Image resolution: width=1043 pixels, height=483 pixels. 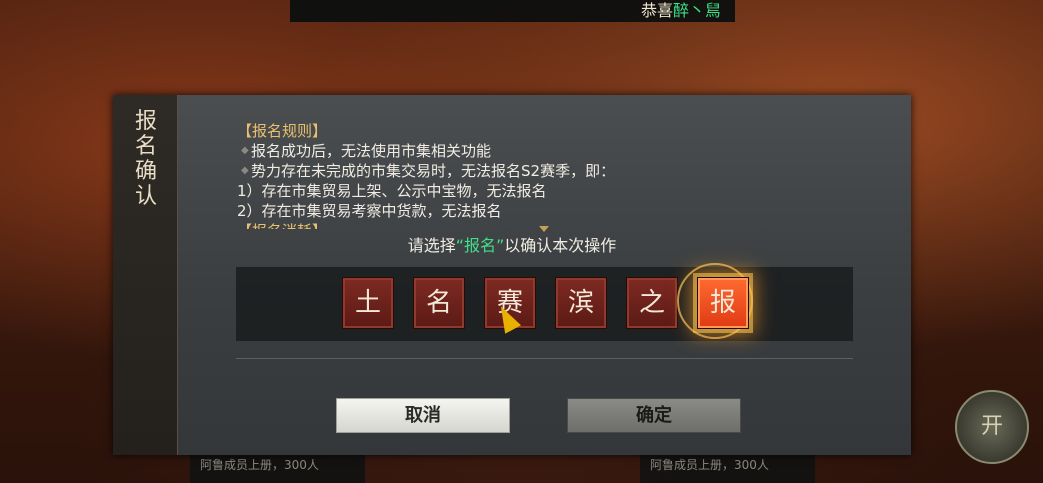 I want to click on announcement-banner: 恭喜醉丶舃, so click(x=512, y=11).